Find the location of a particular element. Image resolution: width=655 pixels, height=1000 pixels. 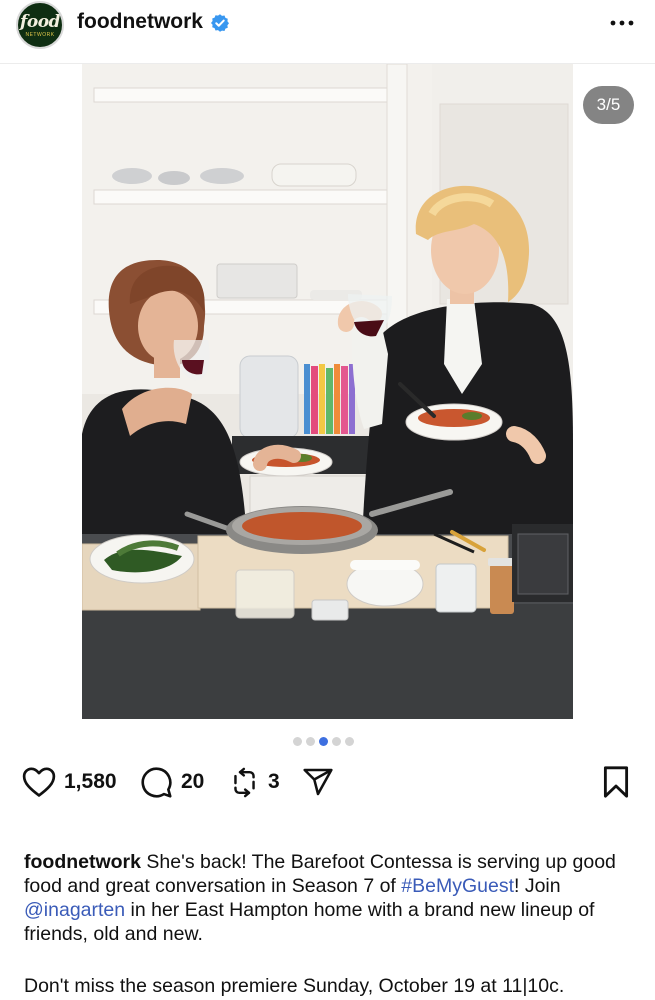

mention-link: @inagarten is located at coordinates (74, 910).